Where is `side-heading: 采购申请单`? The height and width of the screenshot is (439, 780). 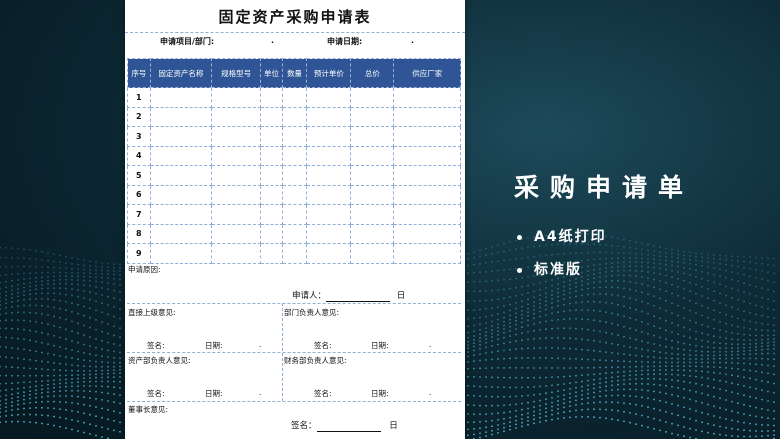
side-heading: 采购申请单 is located at coordinates (604, 187).